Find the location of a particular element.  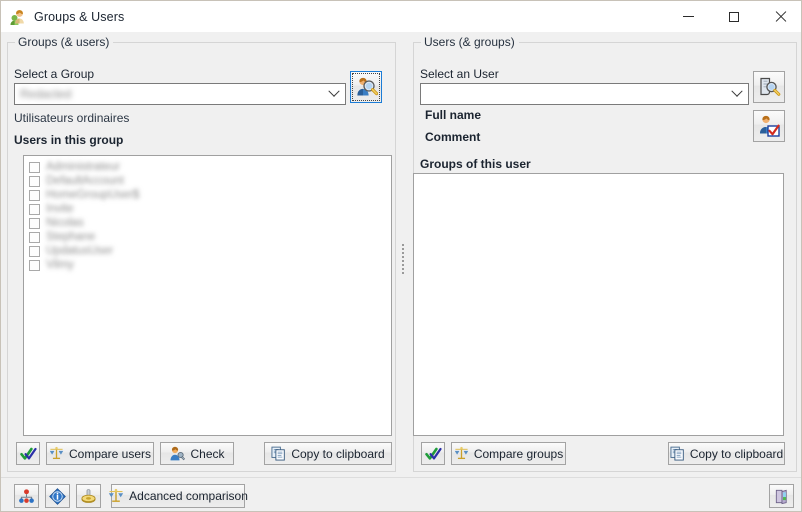

group-search-icon is located at coordinates (769, 87).